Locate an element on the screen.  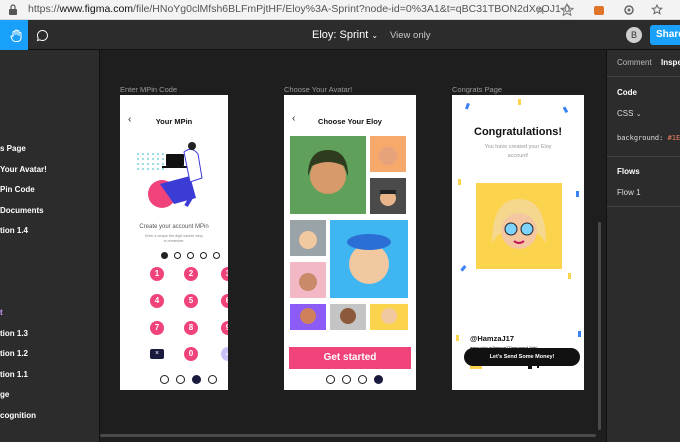
backspace-icon: × is located at coordinates (157, 354).